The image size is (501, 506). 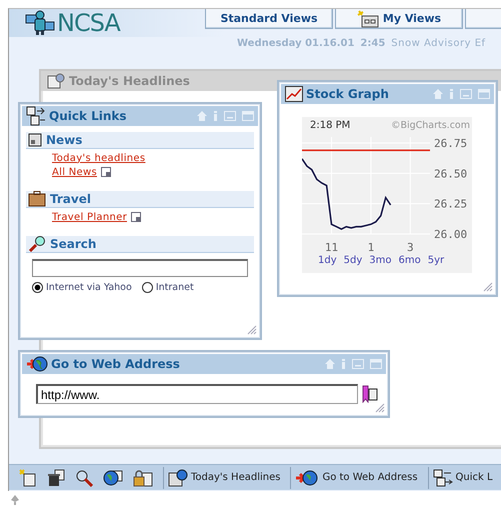 What do you see at coordinates (483, 19) in the screenshot?
I see `tab` at bounding box center [483, 19].